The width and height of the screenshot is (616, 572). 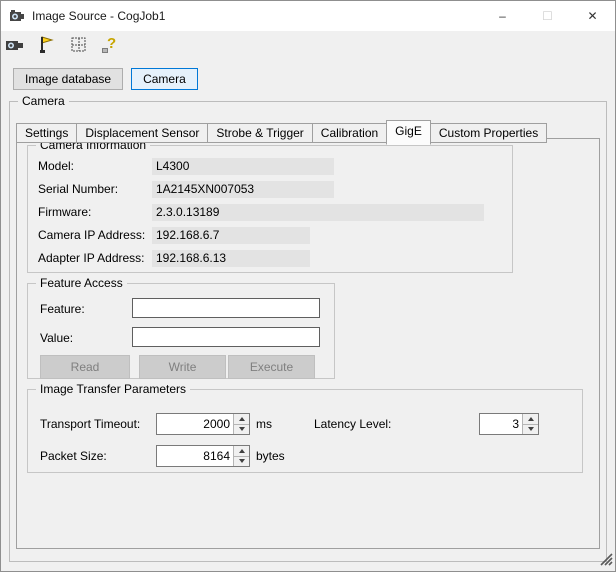 I want to click on tab-strobe-trigger: Strobe & Trigger, so click(x=260, y=133).